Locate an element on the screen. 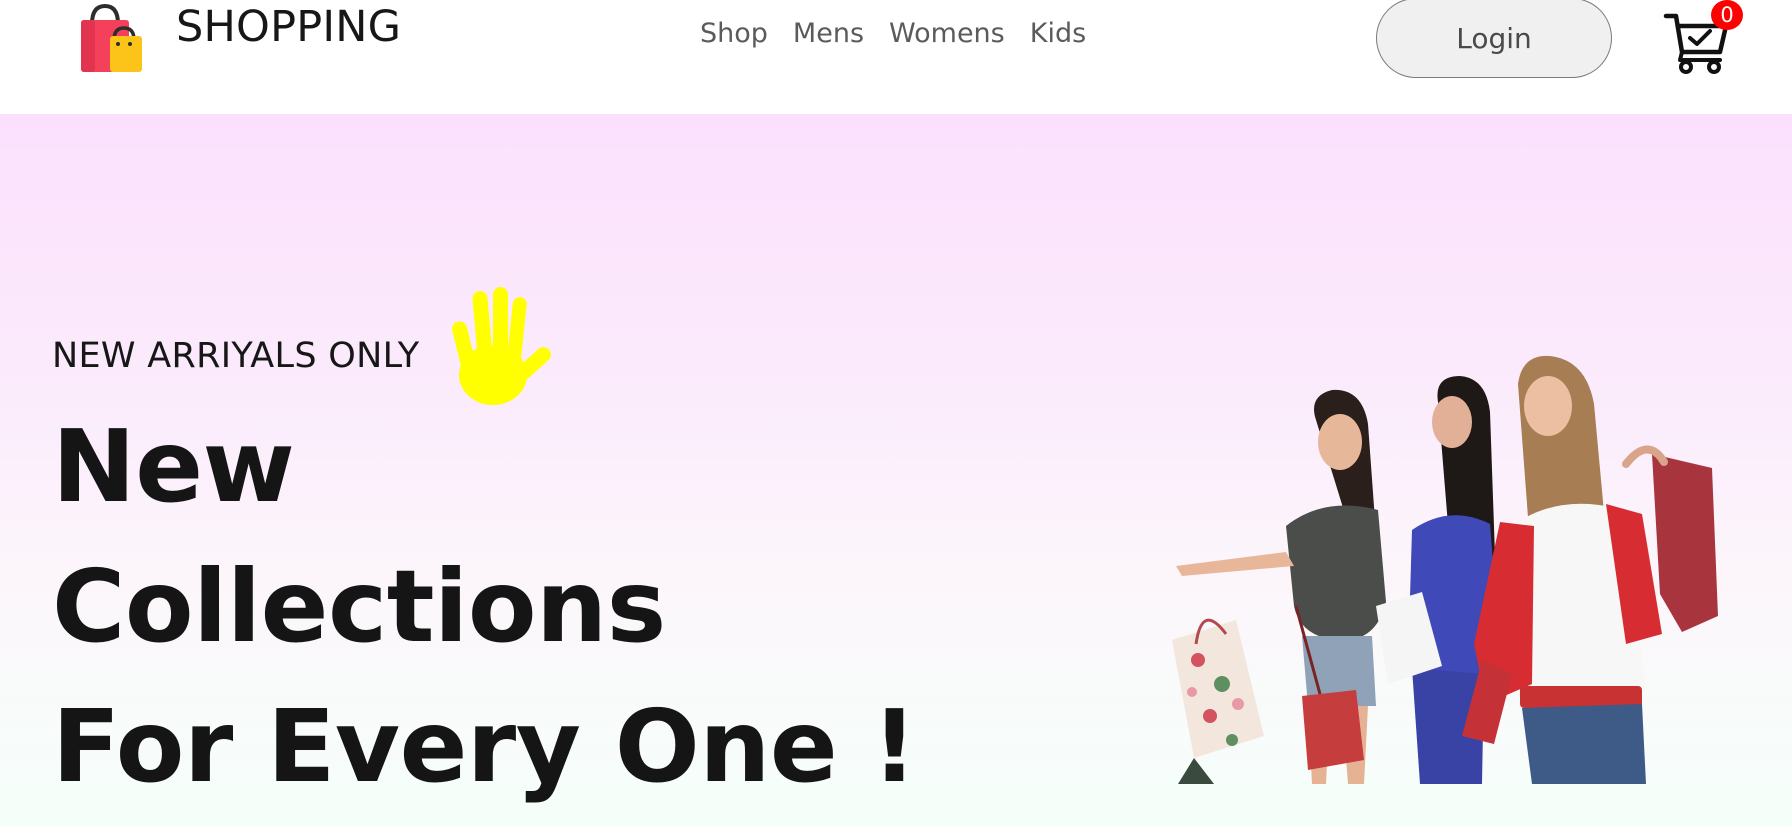 The height and width of the screenshot is (827, 1792). headline-line-3: For Every One ! is located at coordinates (484, 746).